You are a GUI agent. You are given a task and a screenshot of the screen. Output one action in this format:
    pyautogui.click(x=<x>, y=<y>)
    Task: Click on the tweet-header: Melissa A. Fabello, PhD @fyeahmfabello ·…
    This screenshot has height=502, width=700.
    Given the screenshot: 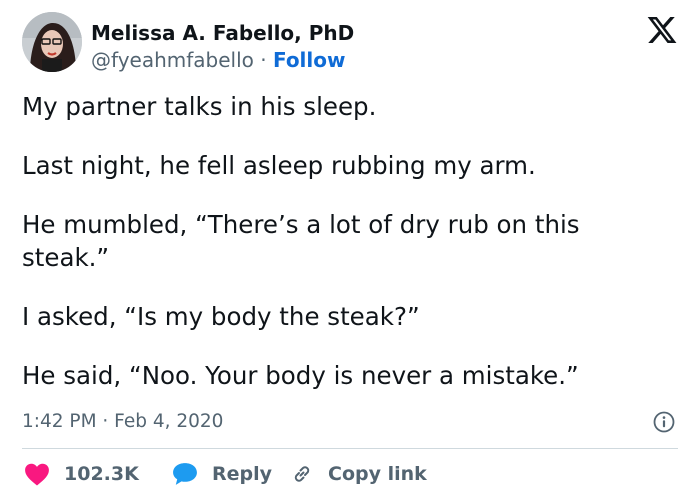 What is the action you would take?
    pyautogui.click(x=352, y=45)
    